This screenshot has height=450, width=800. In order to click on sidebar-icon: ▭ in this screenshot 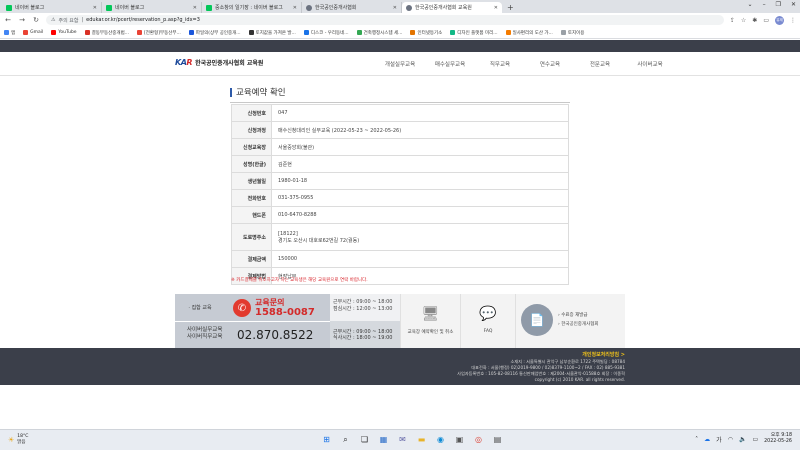, I will do `click(766, 20)`.